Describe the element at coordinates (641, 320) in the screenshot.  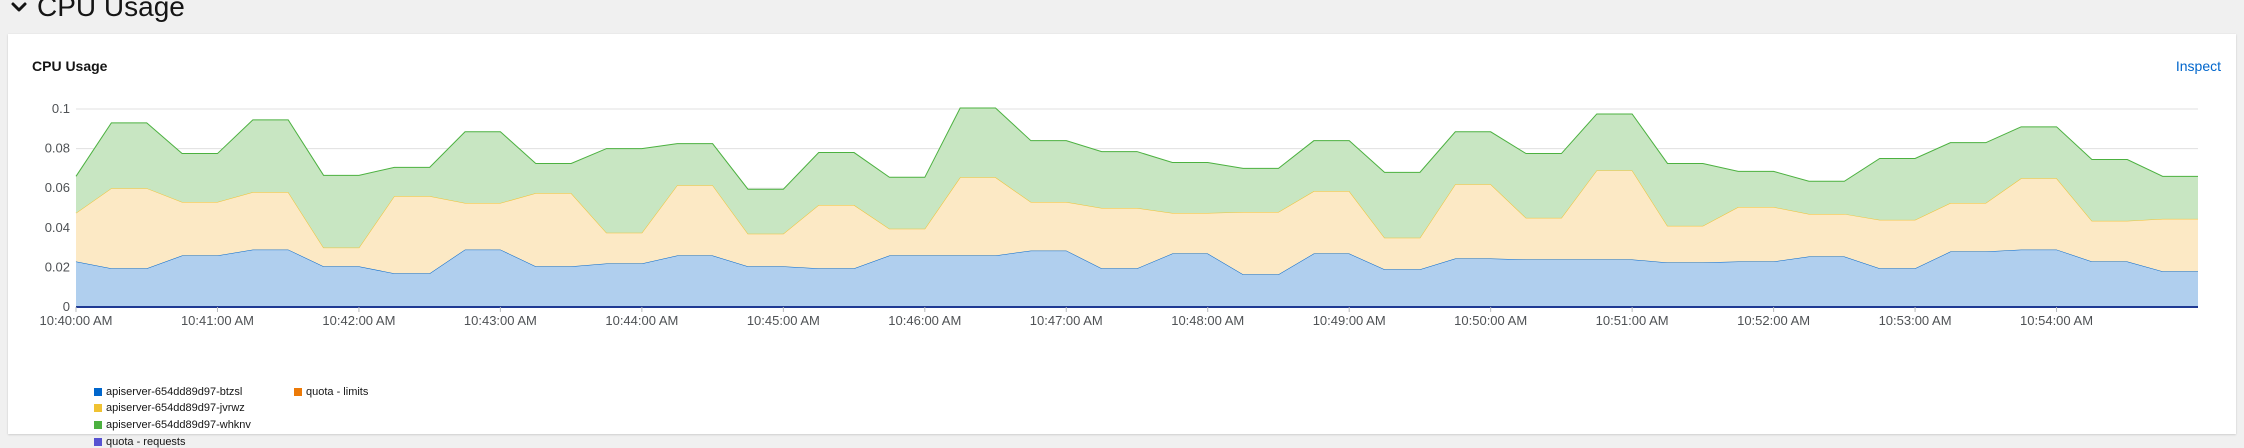
I see `x-tick-label: 10:44:00 AM` at that location.